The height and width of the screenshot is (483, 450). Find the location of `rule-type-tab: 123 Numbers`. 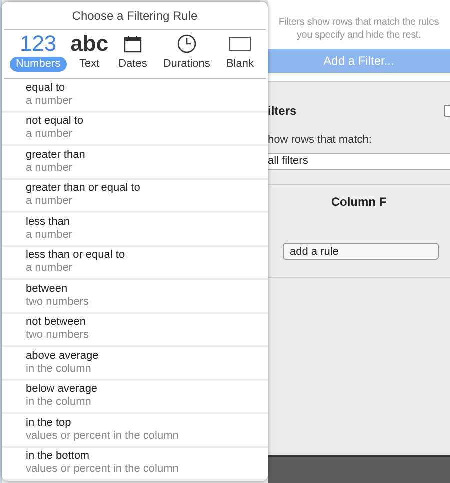

rule-type-tab: 123 Numbers is located at coordinates (38, 51).